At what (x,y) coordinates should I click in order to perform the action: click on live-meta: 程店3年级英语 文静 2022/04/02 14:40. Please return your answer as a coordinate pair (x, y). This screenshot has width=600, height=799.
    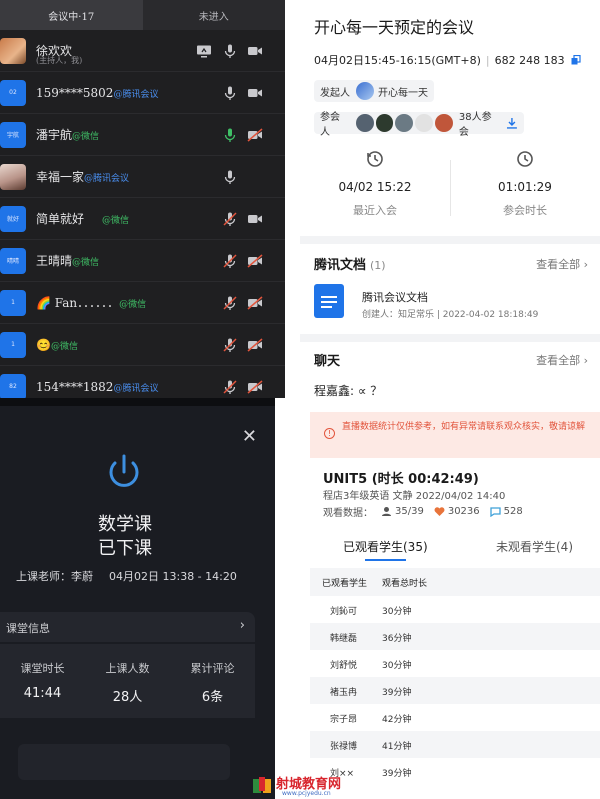
    Looking at the image, I should click on (414, 496).